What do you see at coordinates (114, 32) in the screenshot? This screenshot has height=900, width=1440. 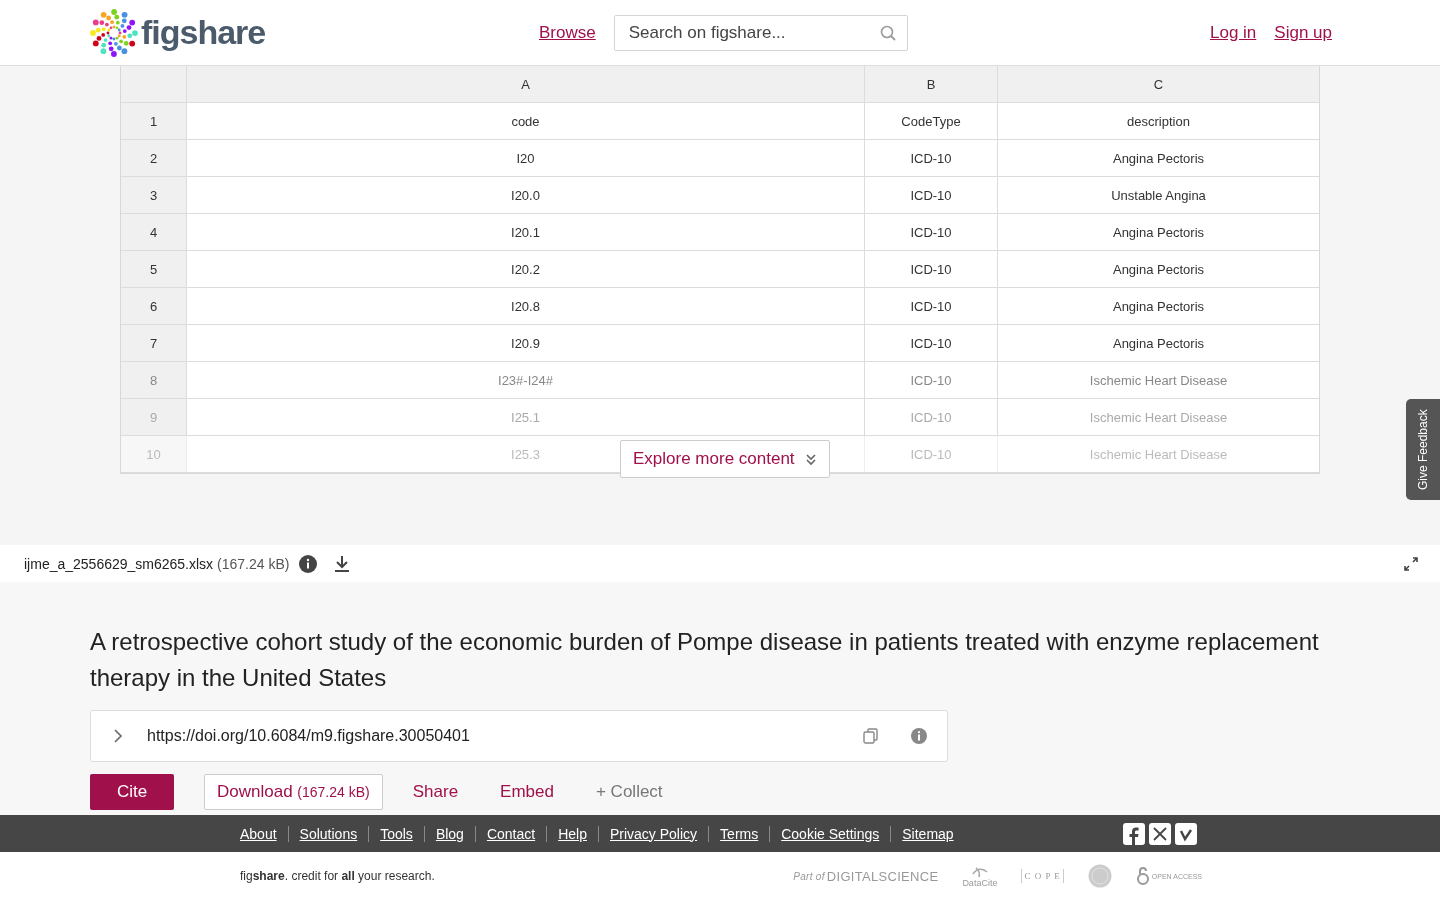 I see `logo-icon` at bounding box center [114, 32].